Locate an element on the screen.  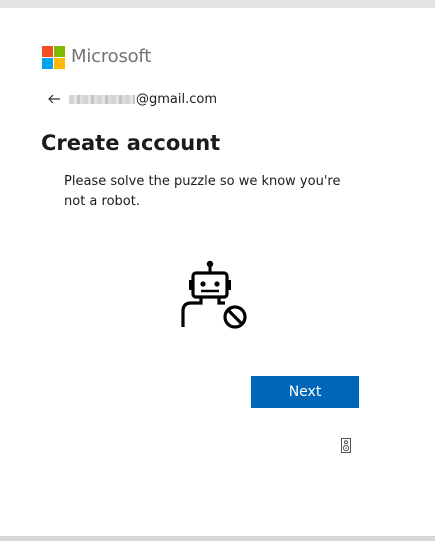
next-button: Next is located at coordinates (305, 392).